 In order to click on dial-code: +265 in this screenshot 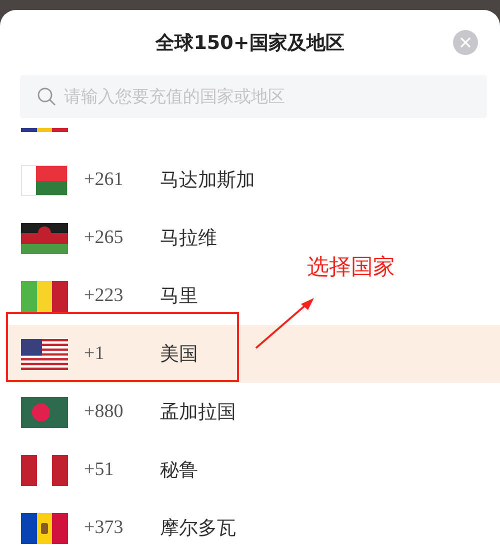, I will do `click(104, 238)`.